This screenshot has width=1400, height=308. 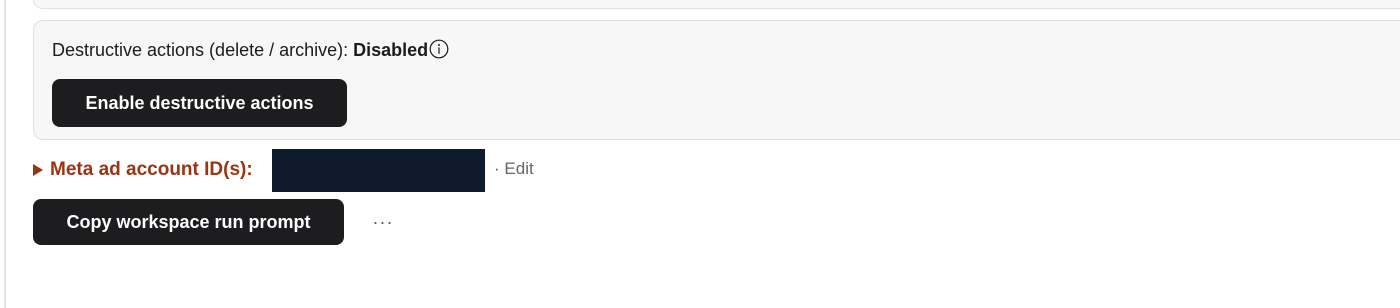 What do you see at coordinates (383, 222) in the screenshot?
I see `more-horizontal-icon: ···` at bounding box center [383, 222].